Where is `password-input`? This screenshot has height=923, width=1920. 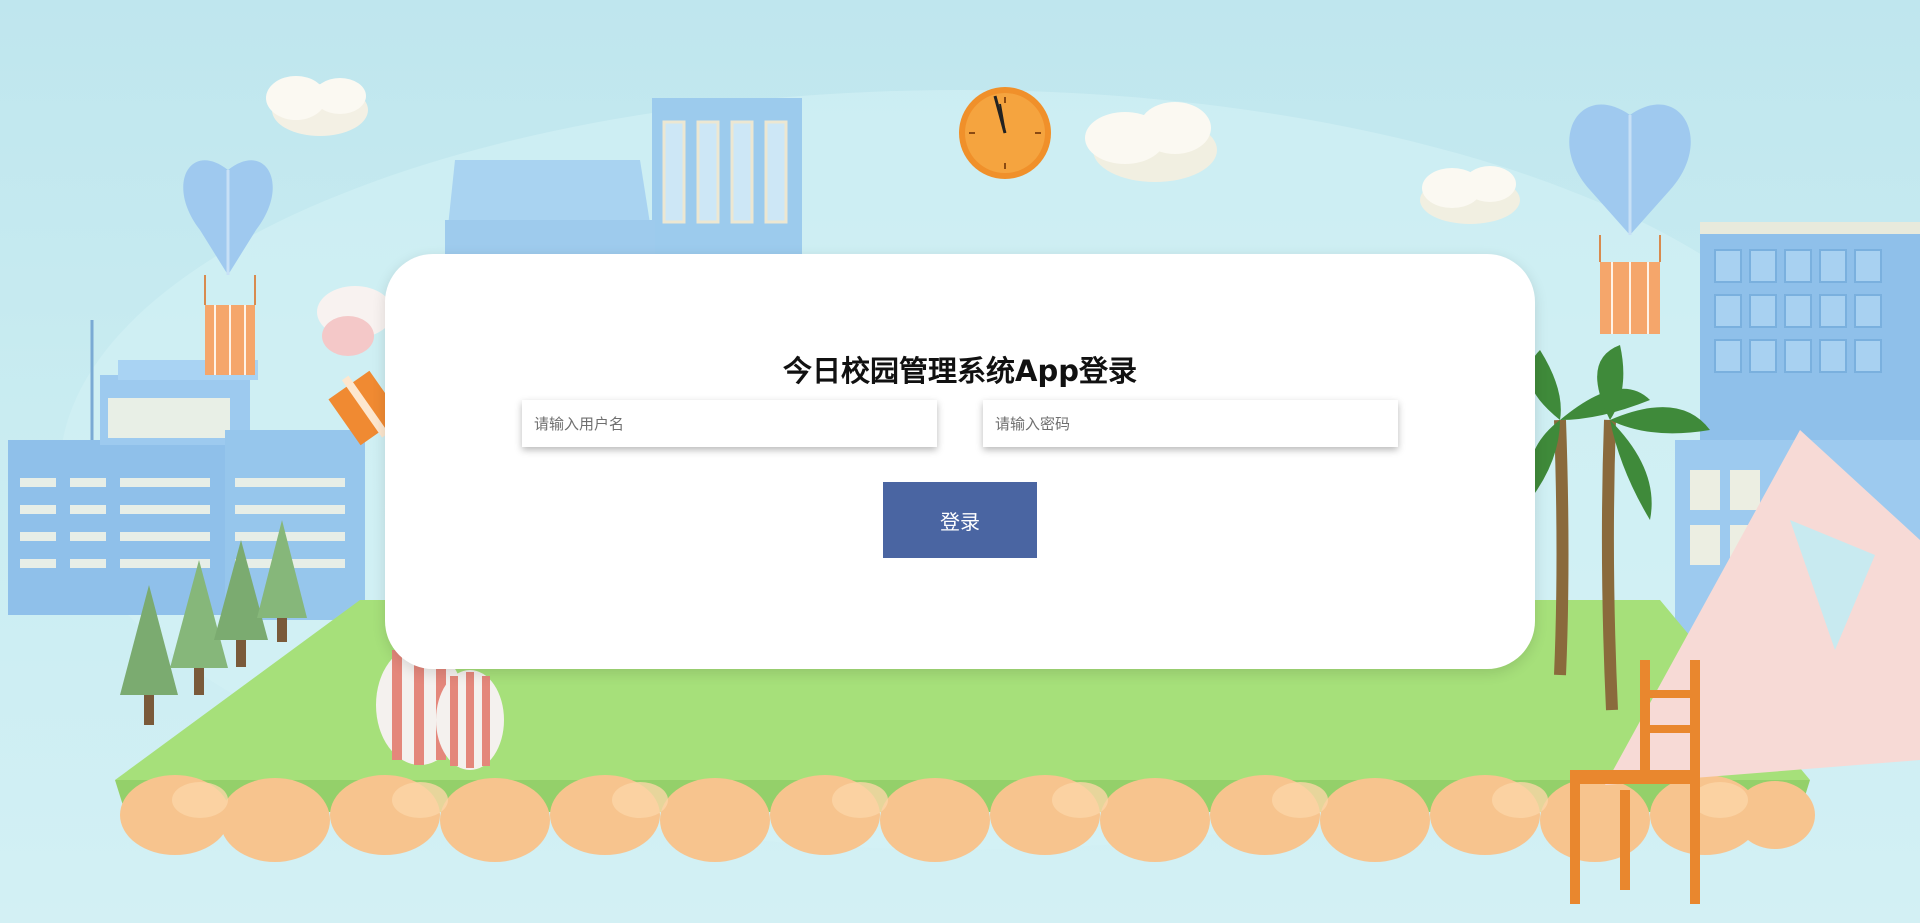
password-input is located at coordinates (1190, 423).